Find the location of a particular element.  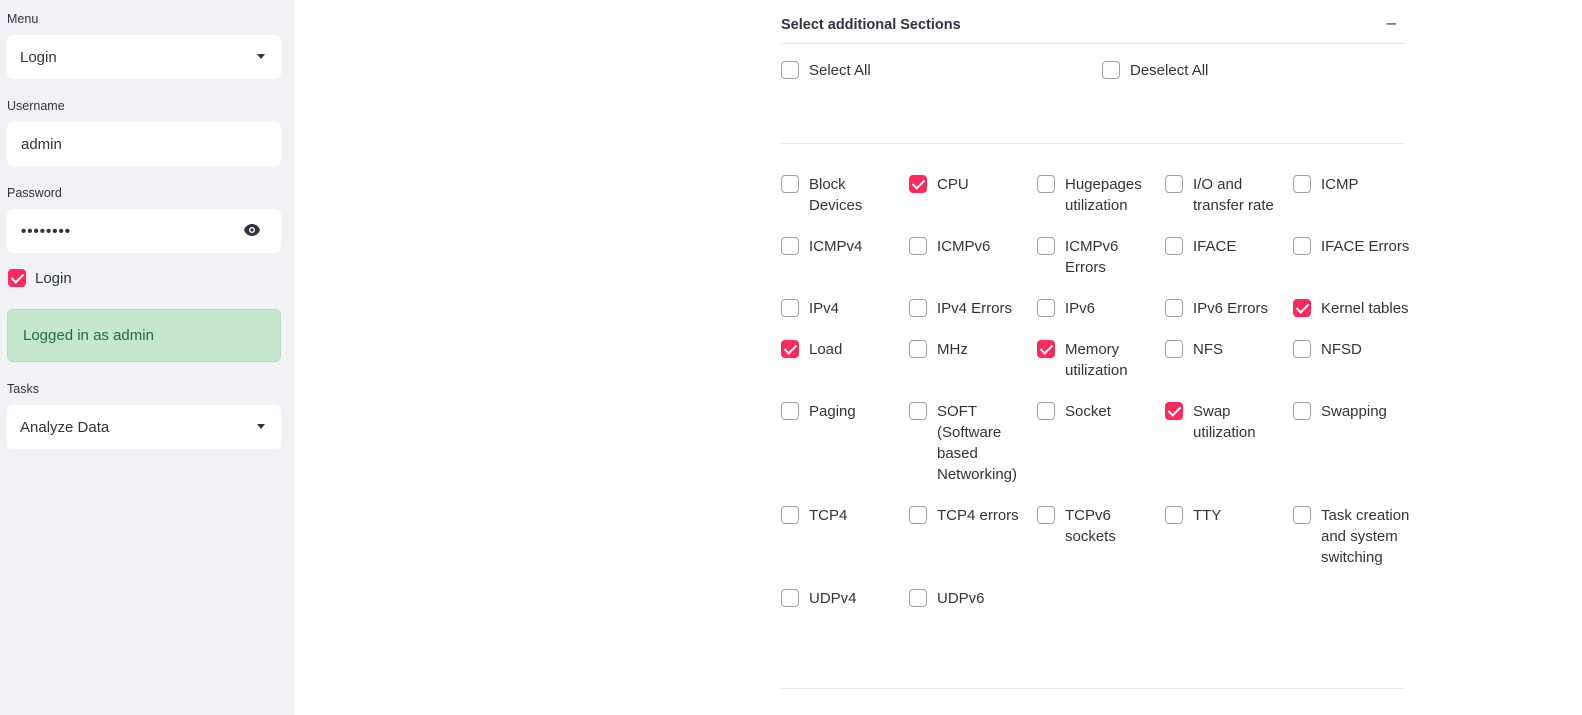

section-option: UDPv6 is located at coordinates (973, 598).